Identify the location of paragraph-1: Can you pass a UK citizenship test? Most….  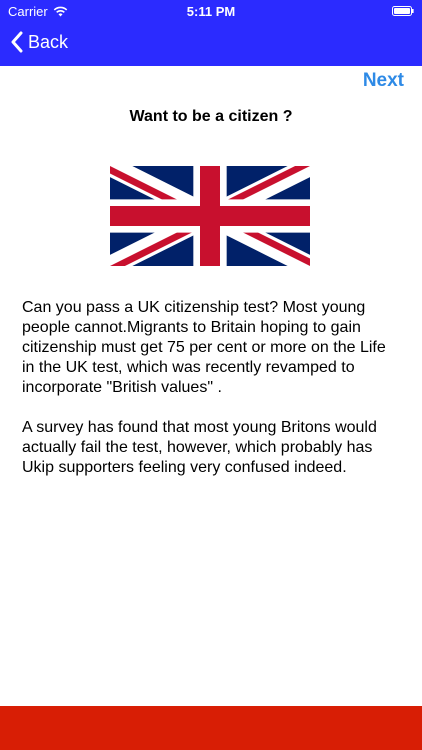
(204, 347).